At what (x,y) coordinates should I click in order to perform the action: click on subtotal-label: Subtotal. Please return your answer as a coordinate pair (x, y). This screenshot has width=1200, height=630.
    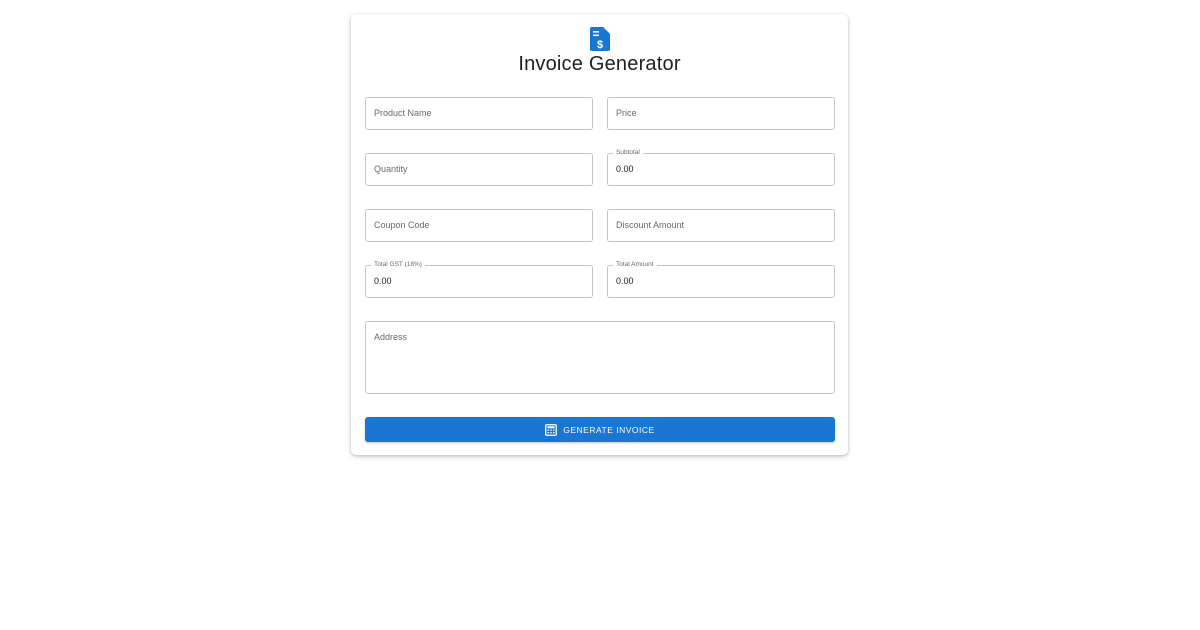
    Looking at the image, I should click on (628, 153).